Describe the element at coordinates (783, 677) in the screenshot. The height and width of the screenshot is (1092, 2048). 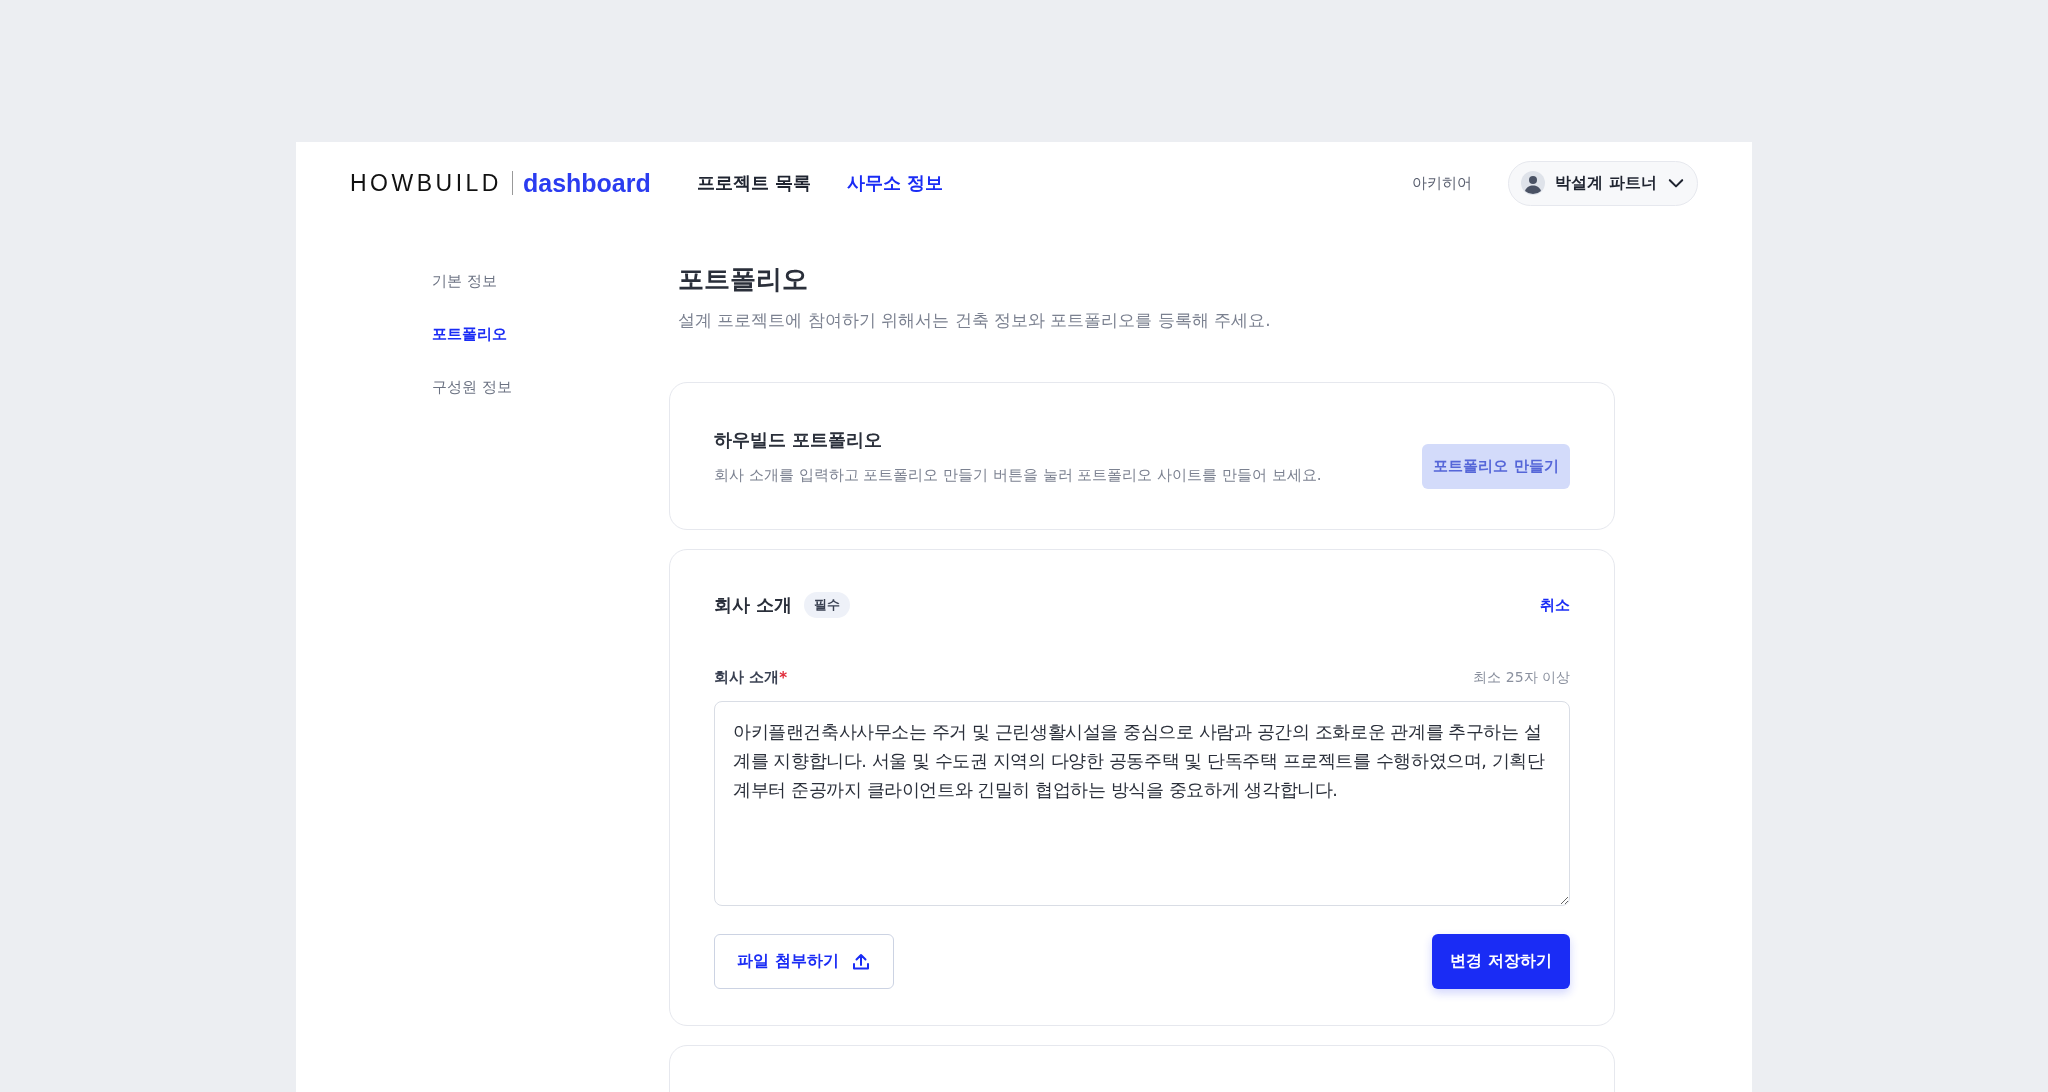
I see `required-mark: *` at that location.